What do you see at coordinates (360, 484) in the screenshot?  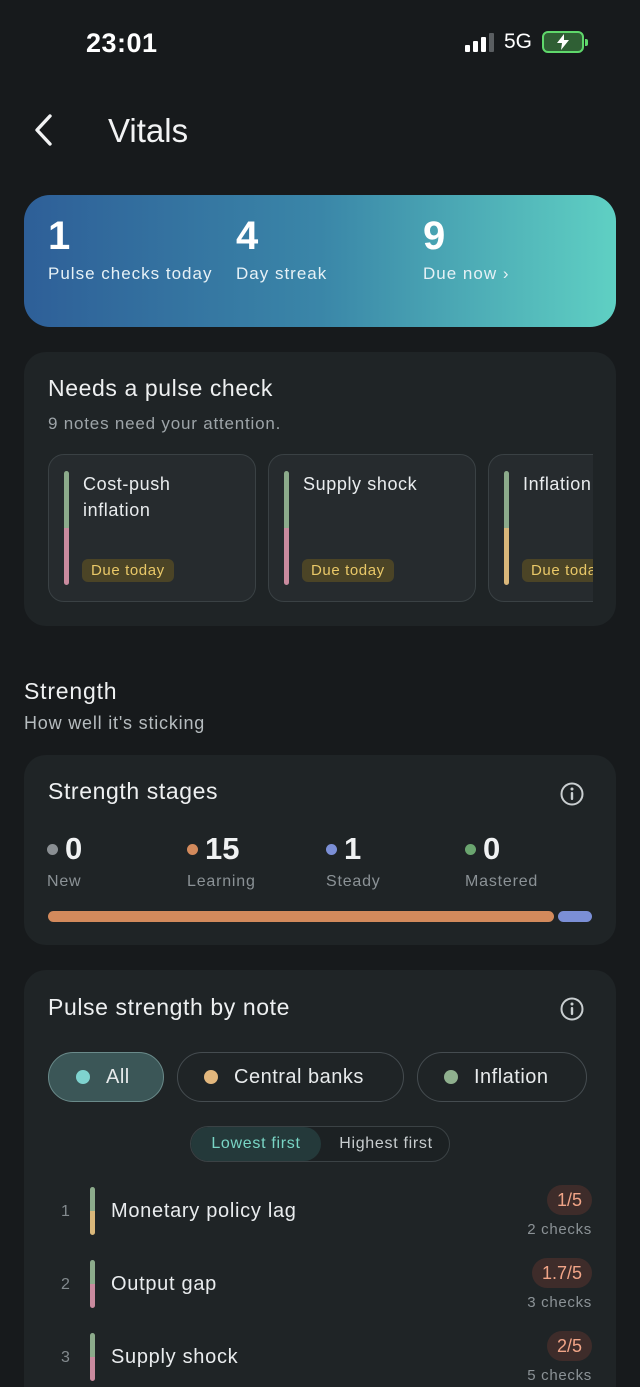 I see `note-title: Supply shock` at bounding box center [360, 484].